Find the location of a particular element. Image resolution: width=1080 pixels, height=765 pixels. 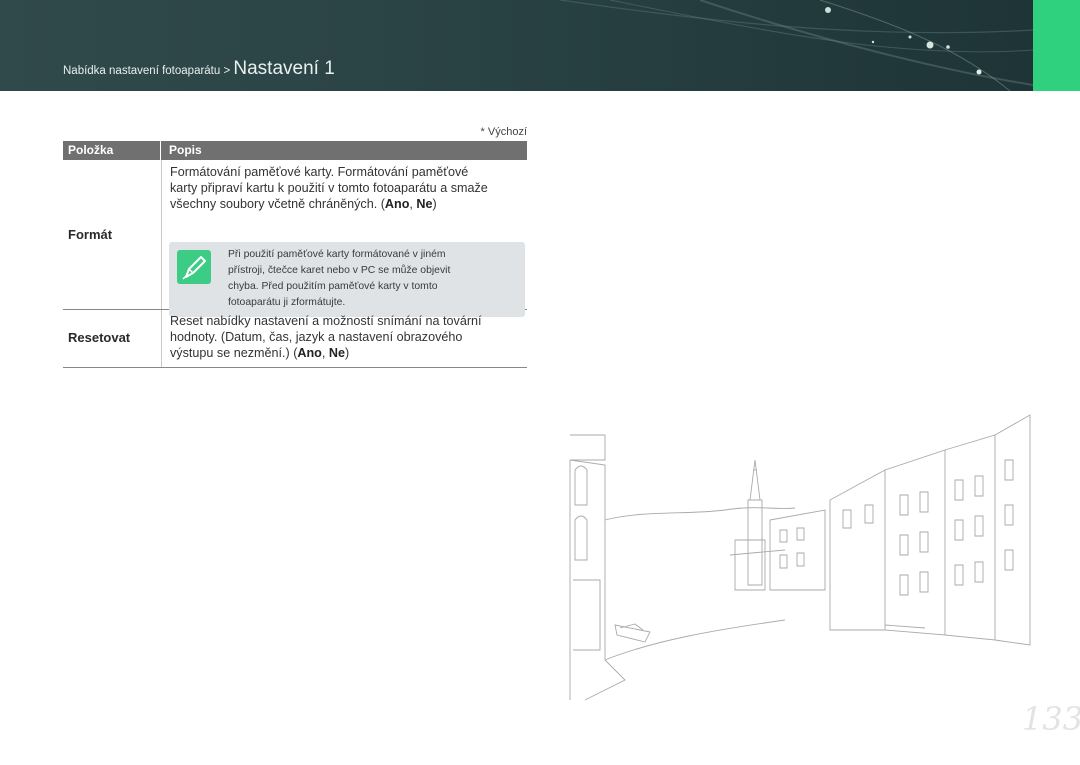

note-pencil-icon is located at coordinates (194, 267).